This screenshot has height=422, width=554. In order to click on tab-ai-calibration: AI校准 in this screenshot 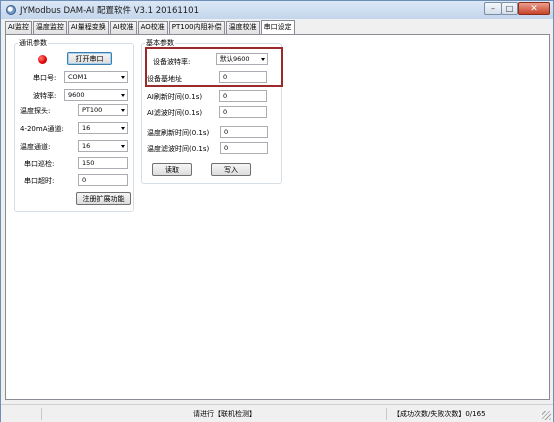, I will do `click(123, 27)`.